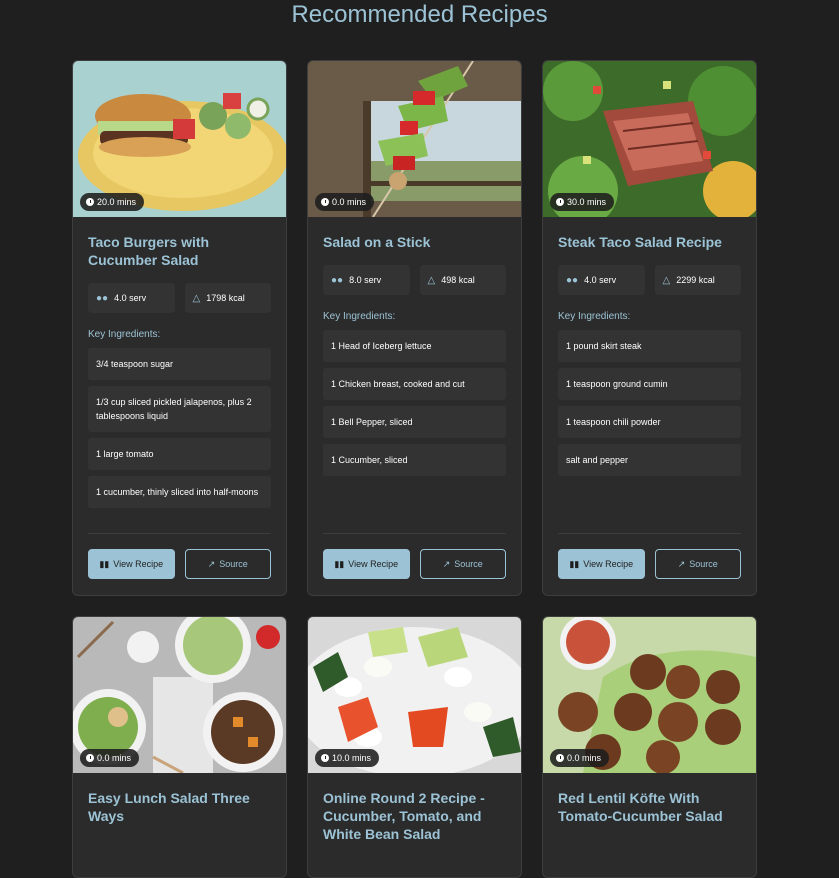 The width and height of the screenshot is (839, 878). I want to click on time-text: 10.0 mins, so click(352, 758).